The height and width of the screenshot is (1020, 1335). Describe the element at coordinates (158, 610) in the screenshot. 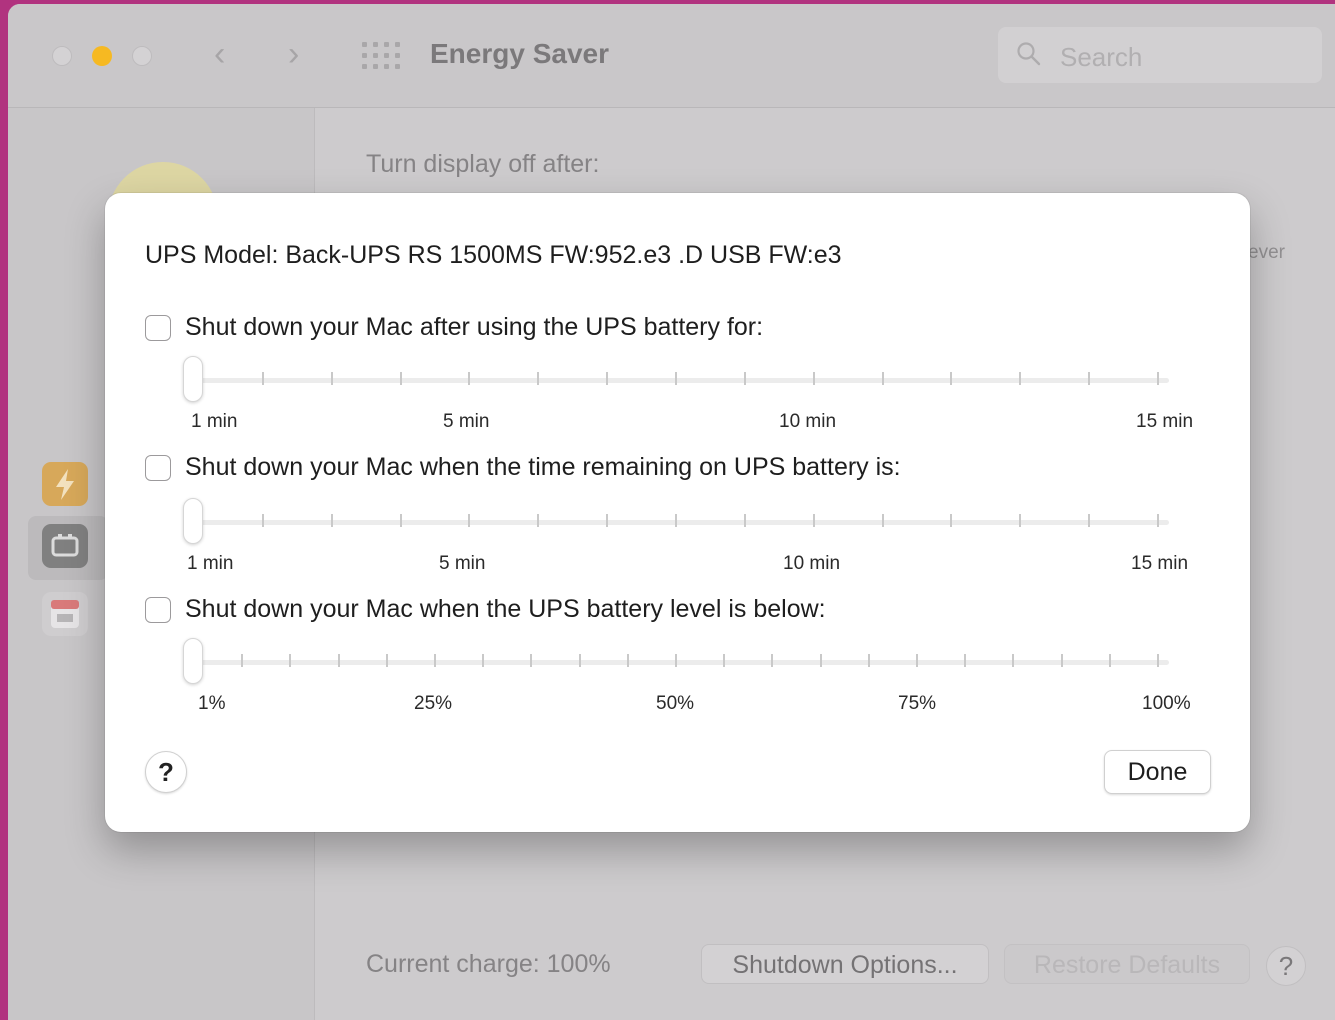

I see `shutdown-battery-level-checkbox` at that location.